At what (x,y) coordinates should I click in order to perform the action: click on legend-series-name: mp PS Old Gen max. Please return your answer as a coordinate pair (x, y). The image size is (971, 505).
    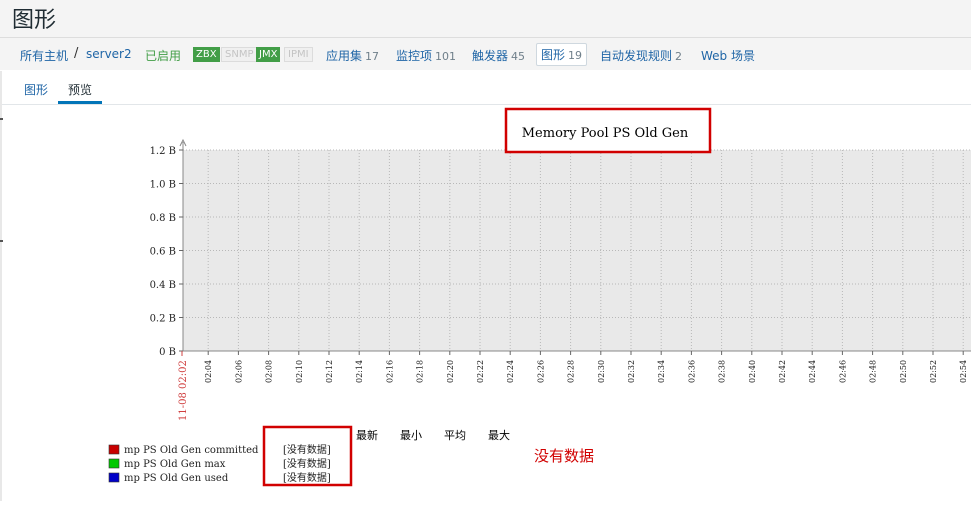
    Looking at the image, I should click on (175, 464).